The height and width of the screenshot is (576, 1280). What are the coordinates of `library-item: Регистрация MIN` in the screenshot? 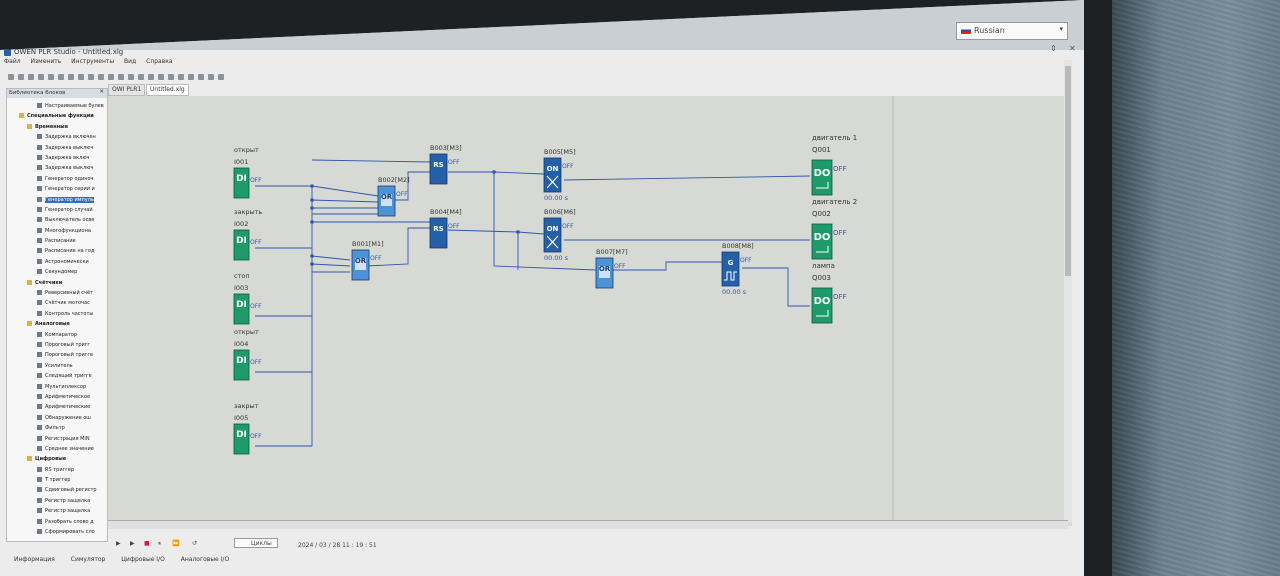 It's located at (57, 439).